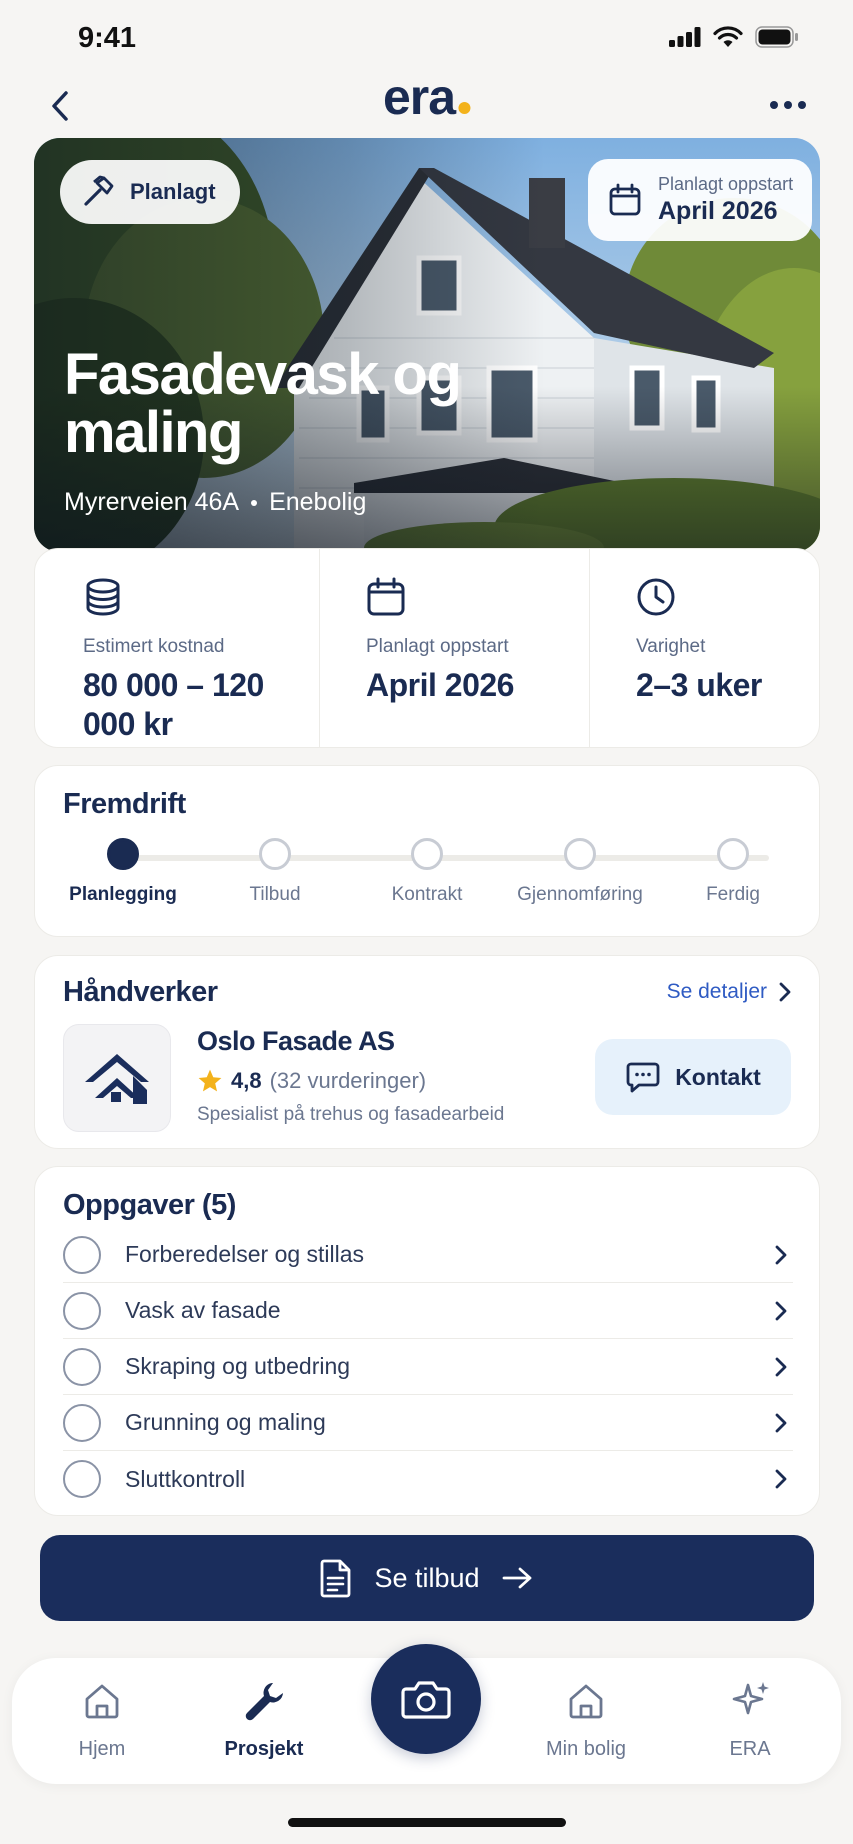 This screenshot has height=1844, width=853. I want to click on craftsman-title: Håndverker, so click(140, 992).